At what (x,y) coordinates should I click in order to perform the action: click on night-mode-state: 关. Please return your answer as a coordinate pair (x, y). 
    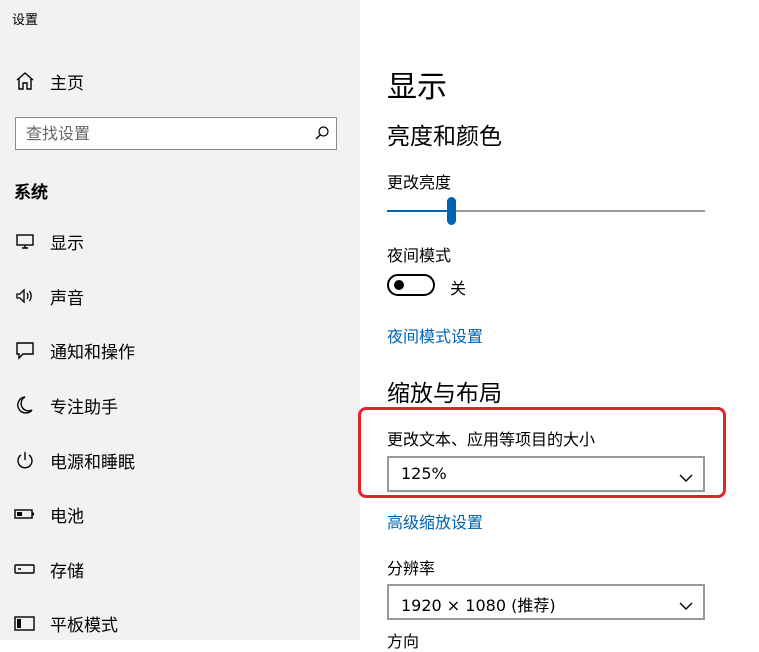
    Looking at the image, I should click on (458, 288).